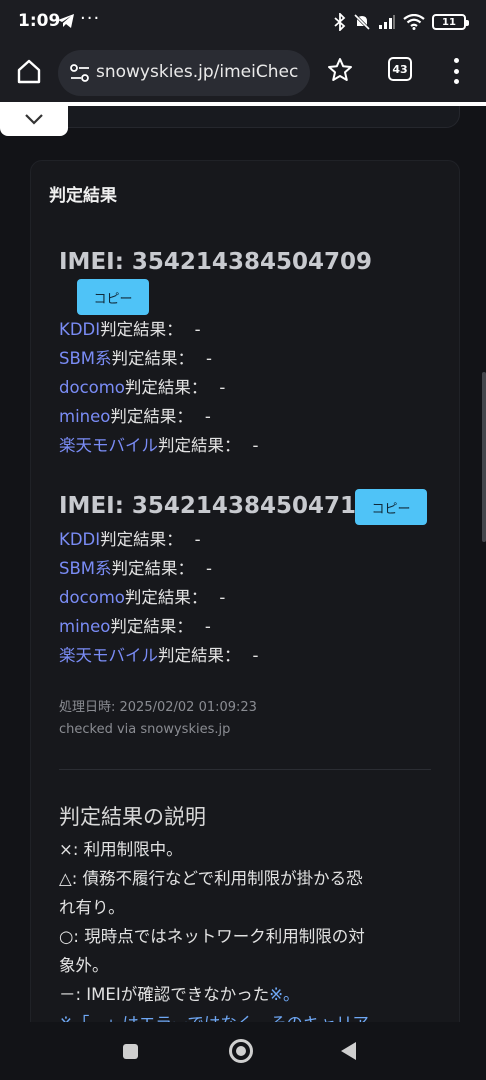 Image resolution: width=486 pixels, height=1080 pixels. I want to click on card-title: 判定結果, so click(83, 196).